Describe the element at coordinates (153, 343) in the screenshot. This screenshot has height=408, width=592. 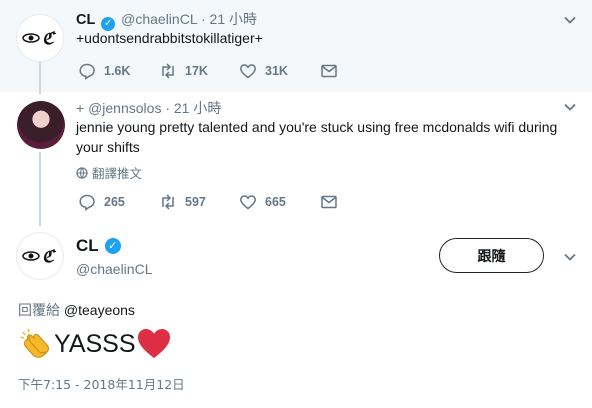
I see `red-heart-emoji` at that location.